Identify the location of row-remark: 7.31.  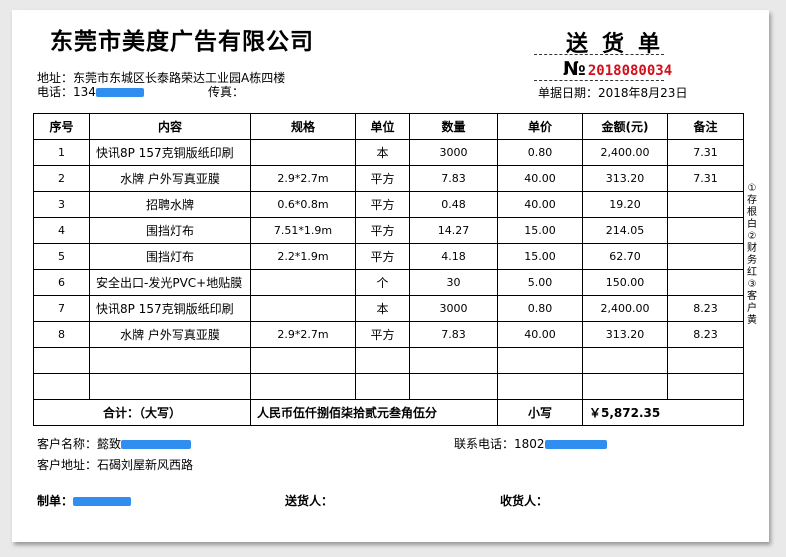
(705, 152).